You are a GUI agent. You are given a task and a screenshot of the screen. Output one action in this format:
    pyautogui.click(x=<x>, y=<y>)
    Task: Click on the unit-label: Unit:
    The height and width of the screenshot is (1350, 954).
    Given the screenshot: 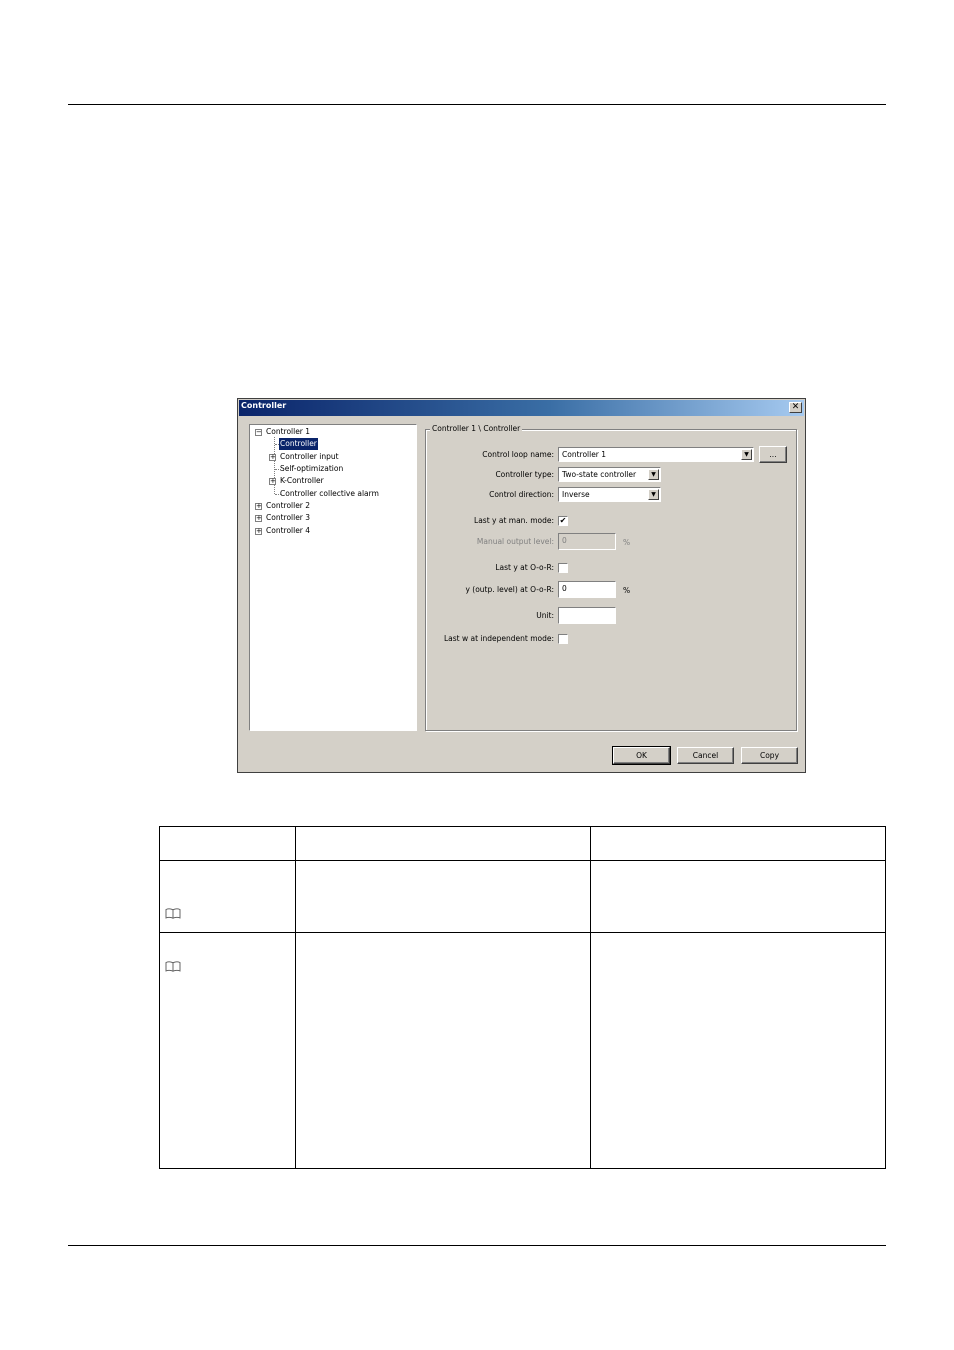 What is the action you would take?
    pyautogui.click(x=545, y=615)
    